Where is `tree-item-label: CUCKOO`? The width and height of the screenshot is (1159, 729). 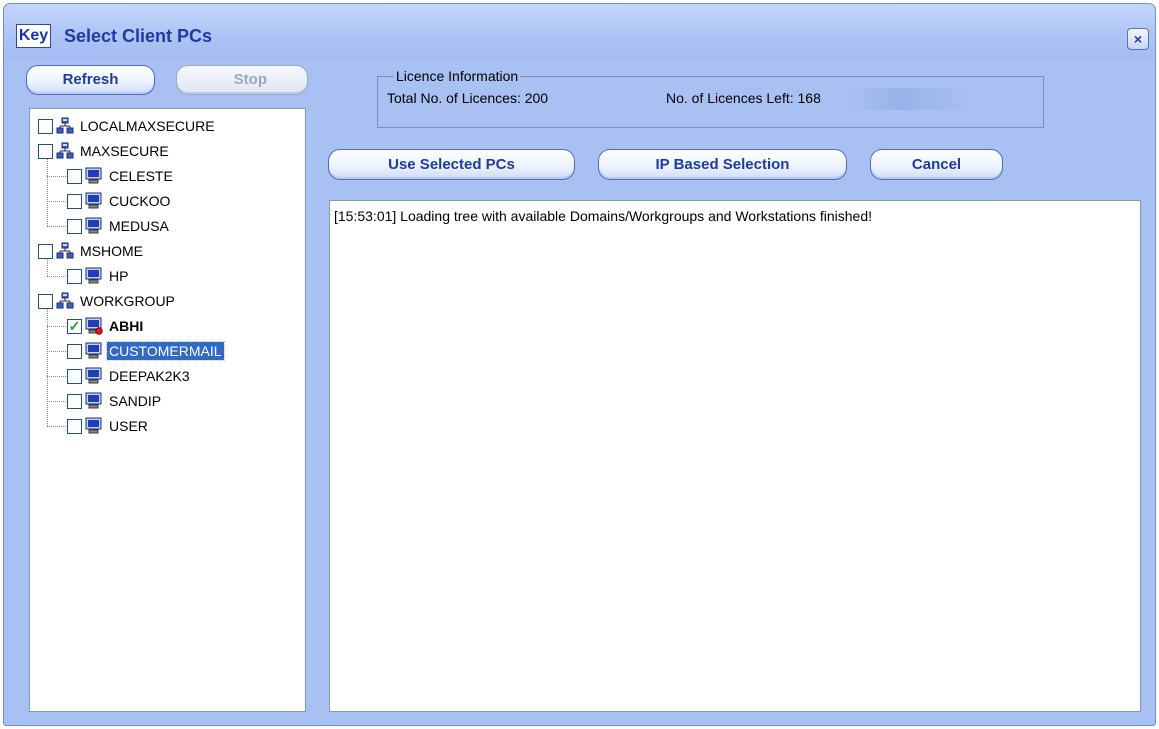
tree-item-label: CUCKOO is located at coordinates (139, 201).